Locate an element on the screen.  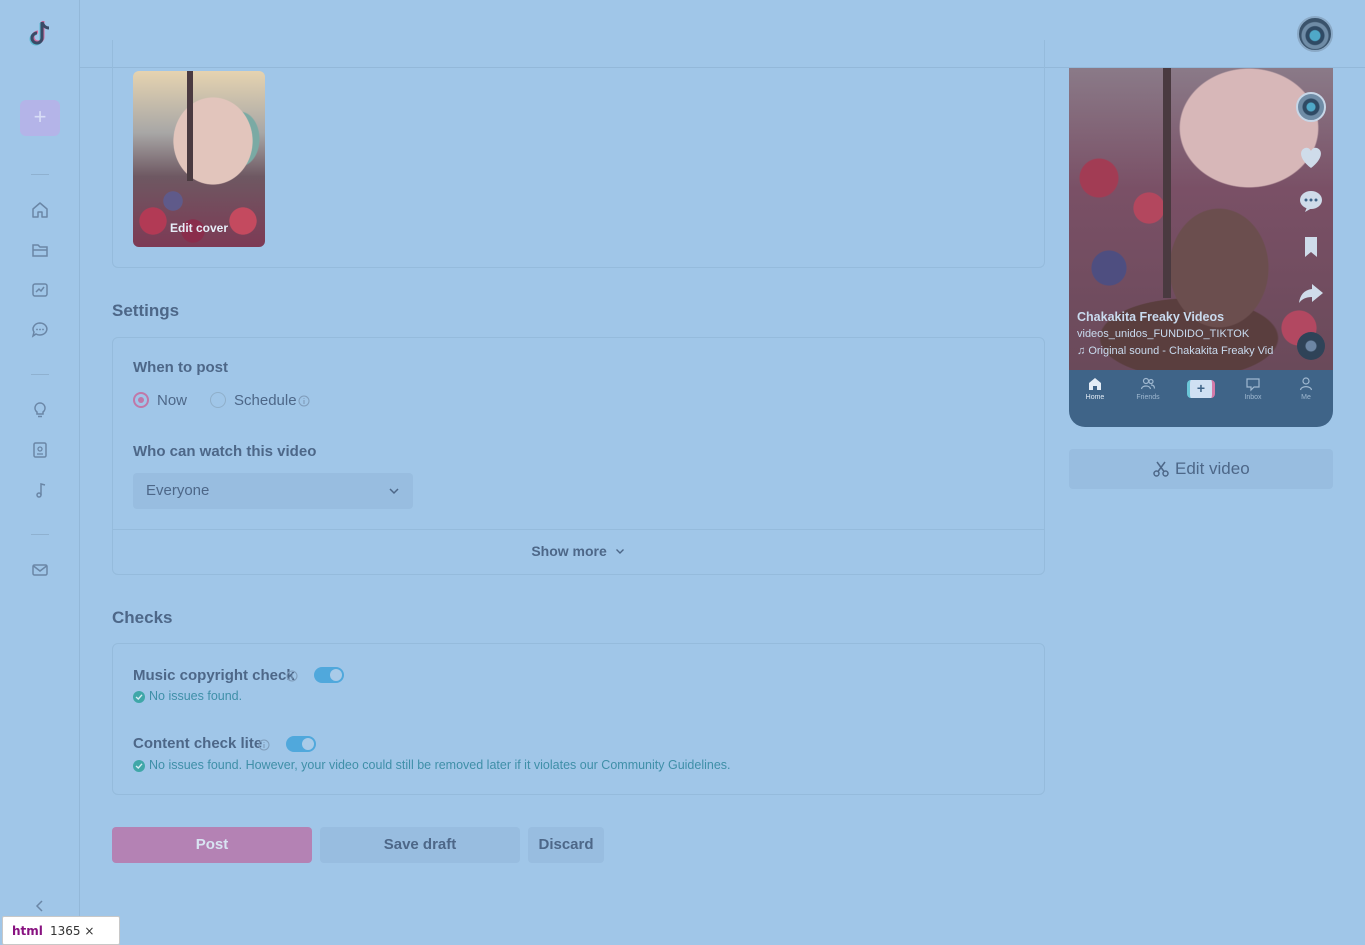
nav-friends: Friends is located at coordinates (1148, 388).